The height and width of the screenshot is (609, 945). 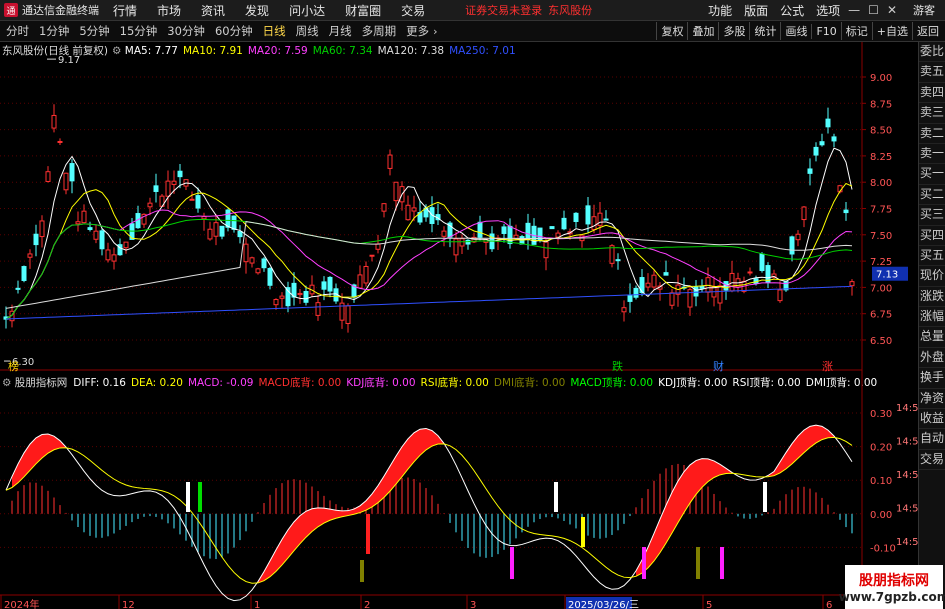 I want to click on menu-formula: 公式, so click(x=792, y=10).